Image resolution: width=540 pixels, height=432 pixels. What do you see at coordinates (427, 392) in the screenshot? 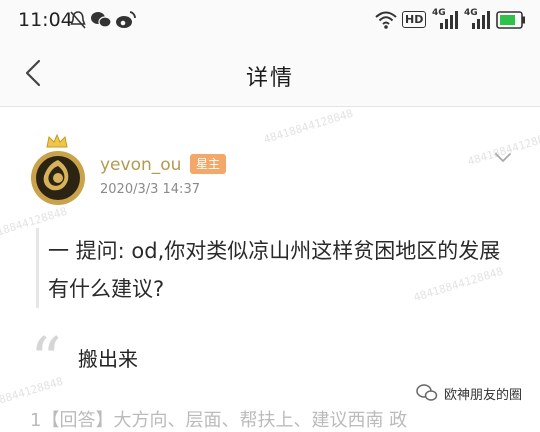
I see `wechat-logo-icon` at bounding box center [427, 392].